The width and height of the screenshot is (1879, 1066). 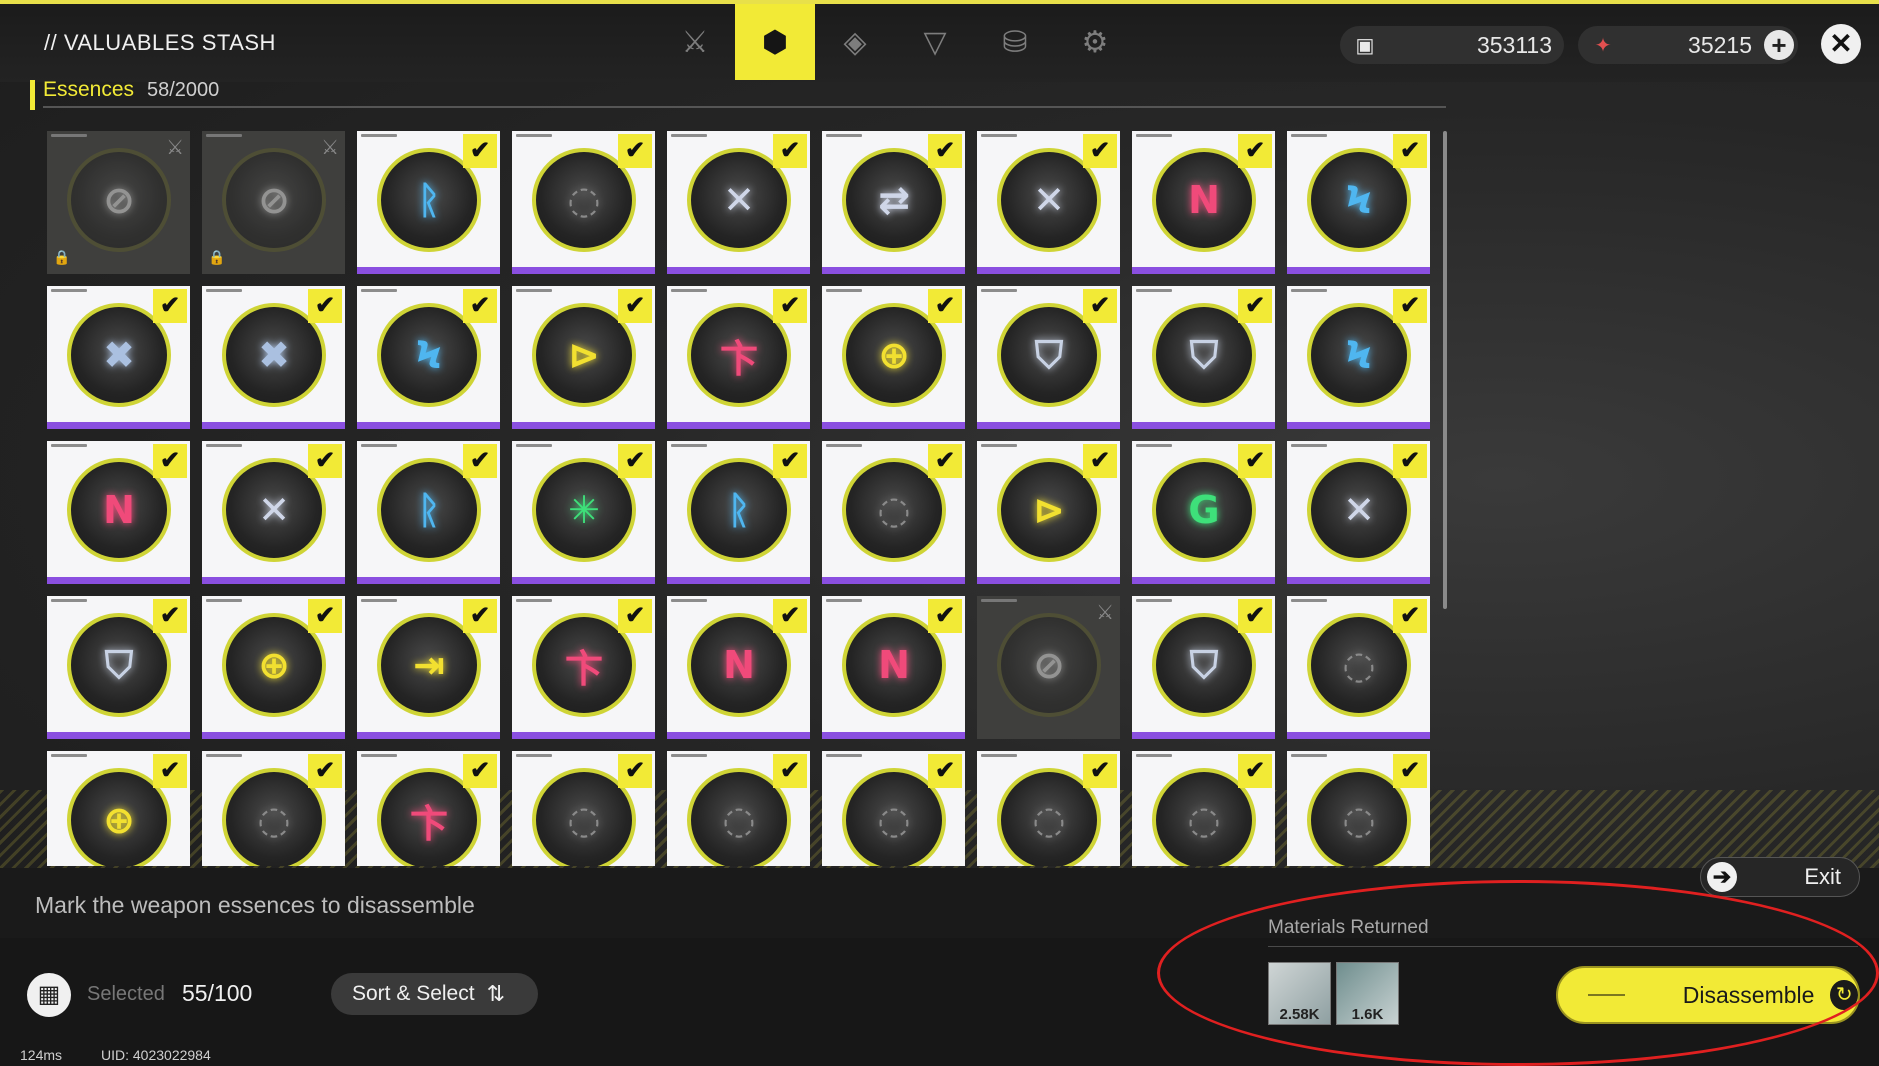 What do you see at coordinates (775, 42) in the screenshot?
I see `tab-cube: ⬢` at bounding box center [775, 42].